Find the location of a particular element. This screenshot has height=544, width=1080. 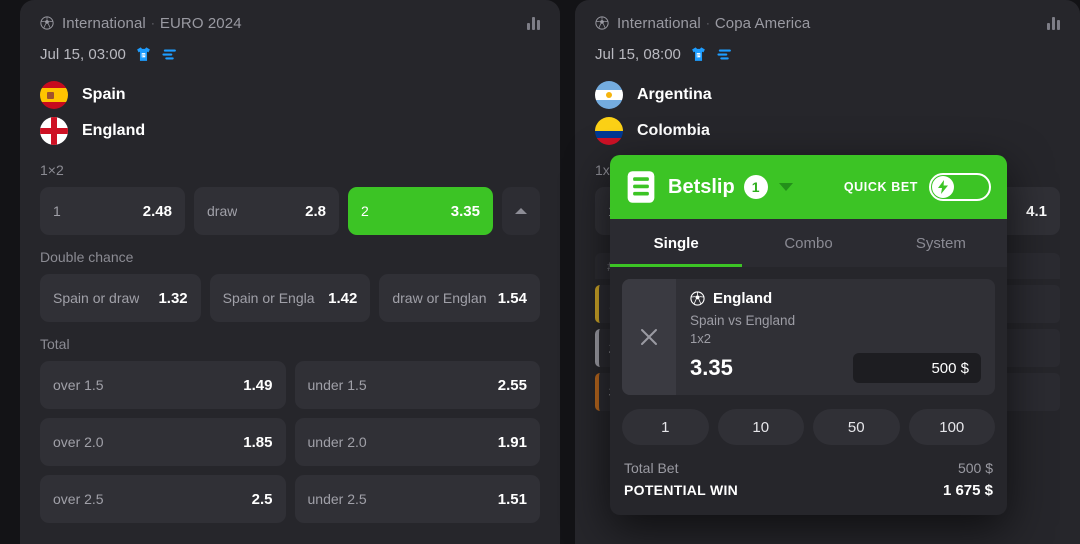

tab-single: Single is located at coordinates (676, 243).